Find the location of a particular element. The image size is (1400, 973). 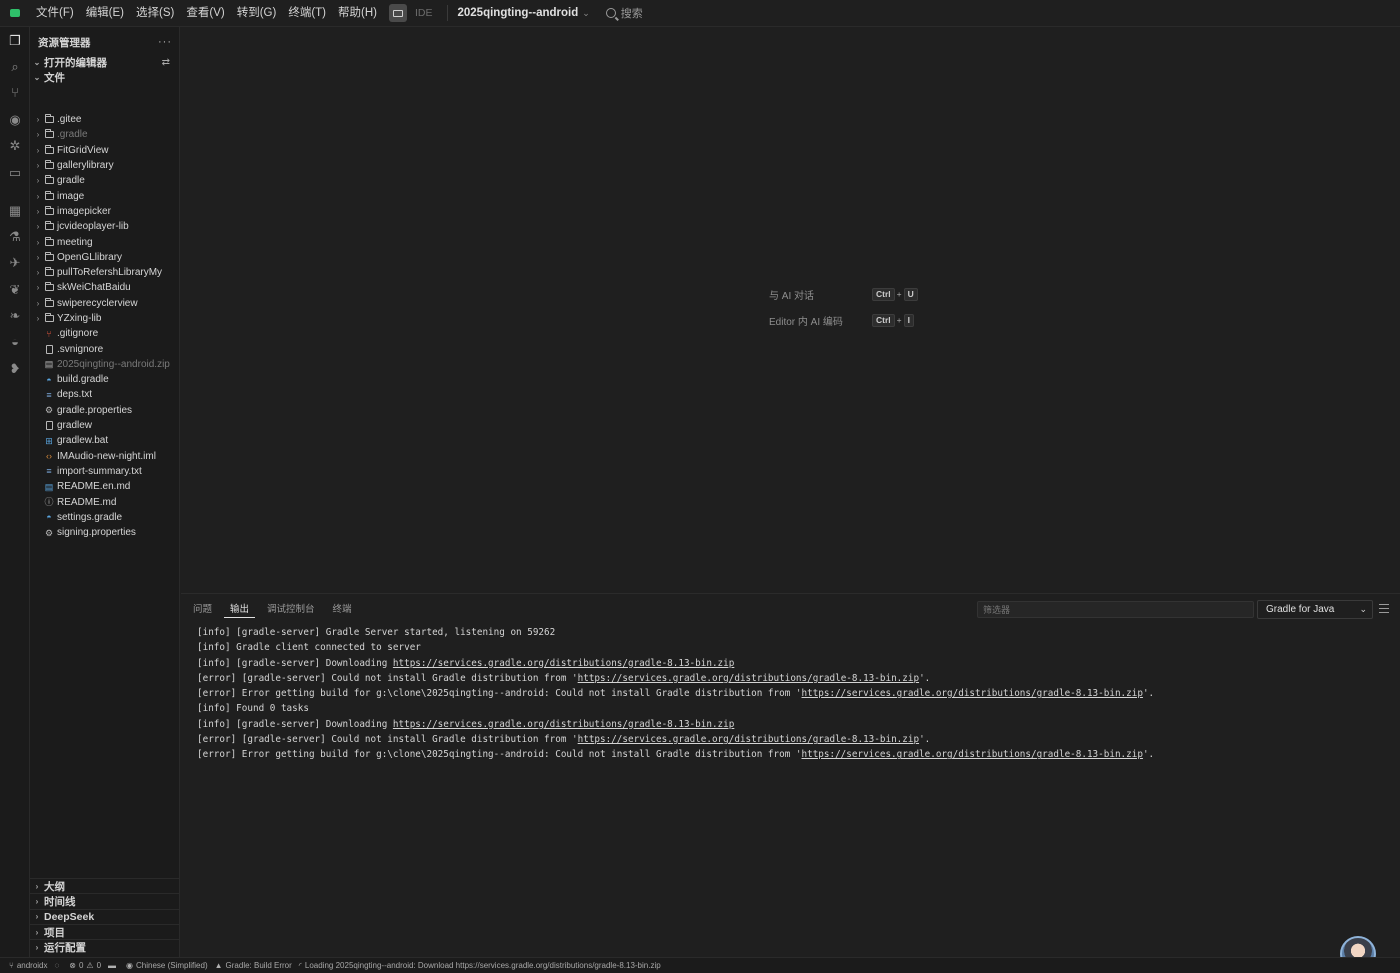

file-item: ▤ 2025qingting--android.zip is located at coordinates (105, 364).